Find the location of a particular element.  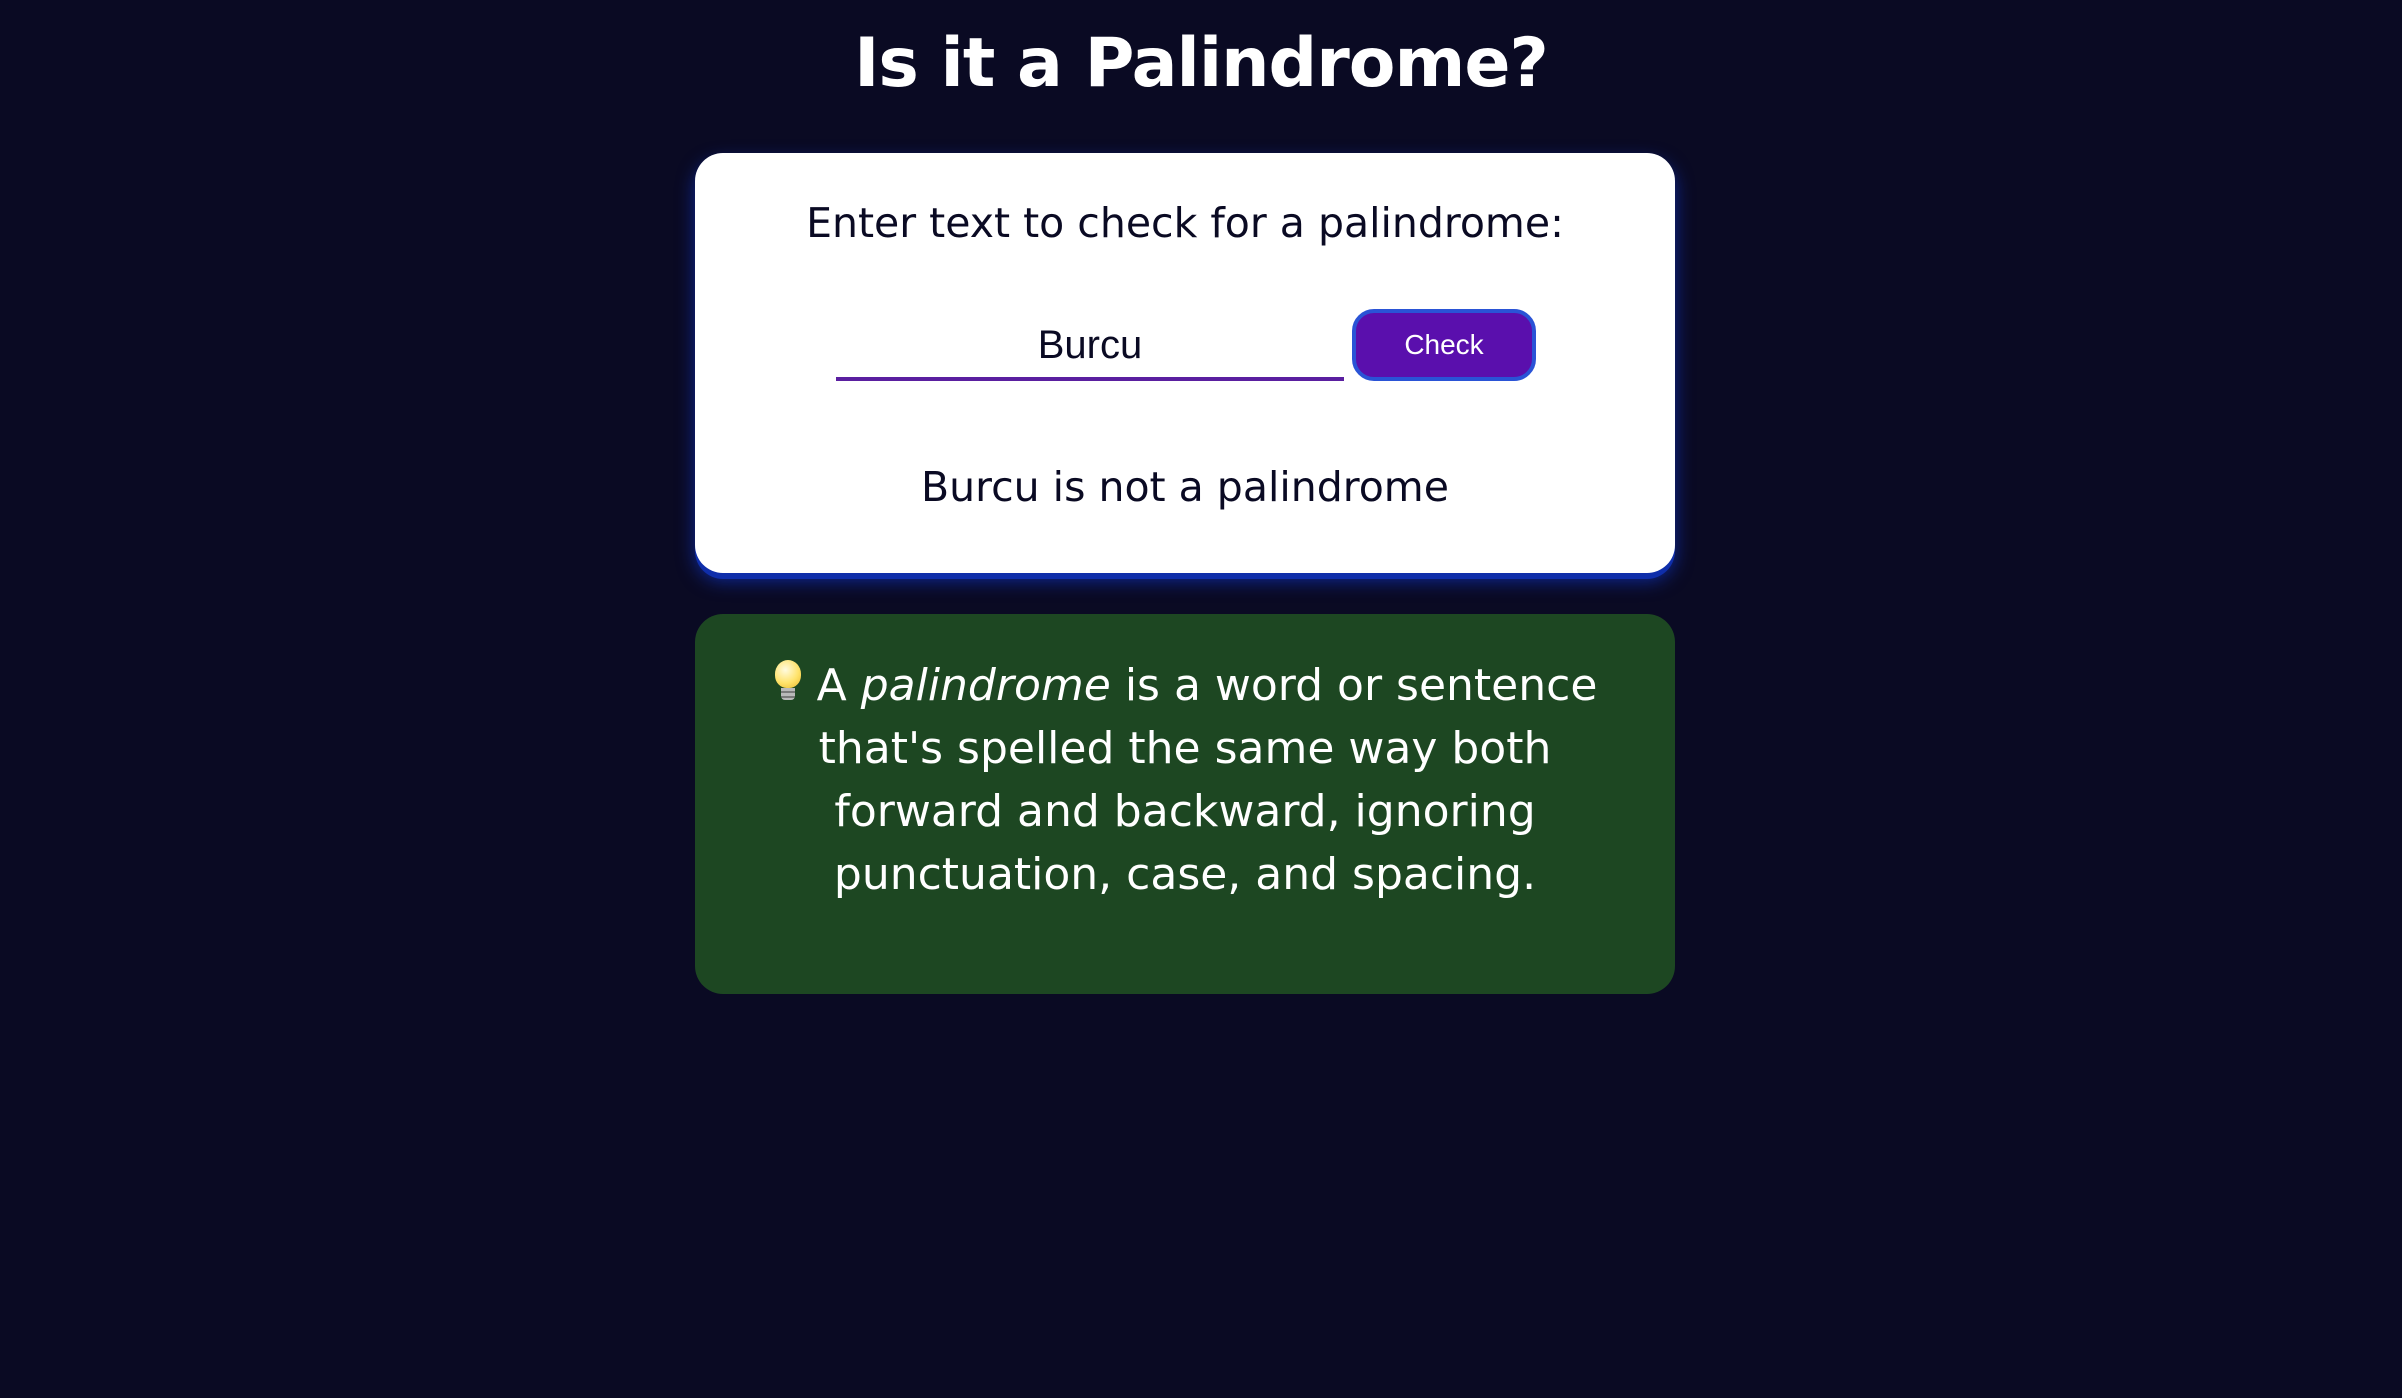

light-bulb-icon is located at coordinates (788, 682).